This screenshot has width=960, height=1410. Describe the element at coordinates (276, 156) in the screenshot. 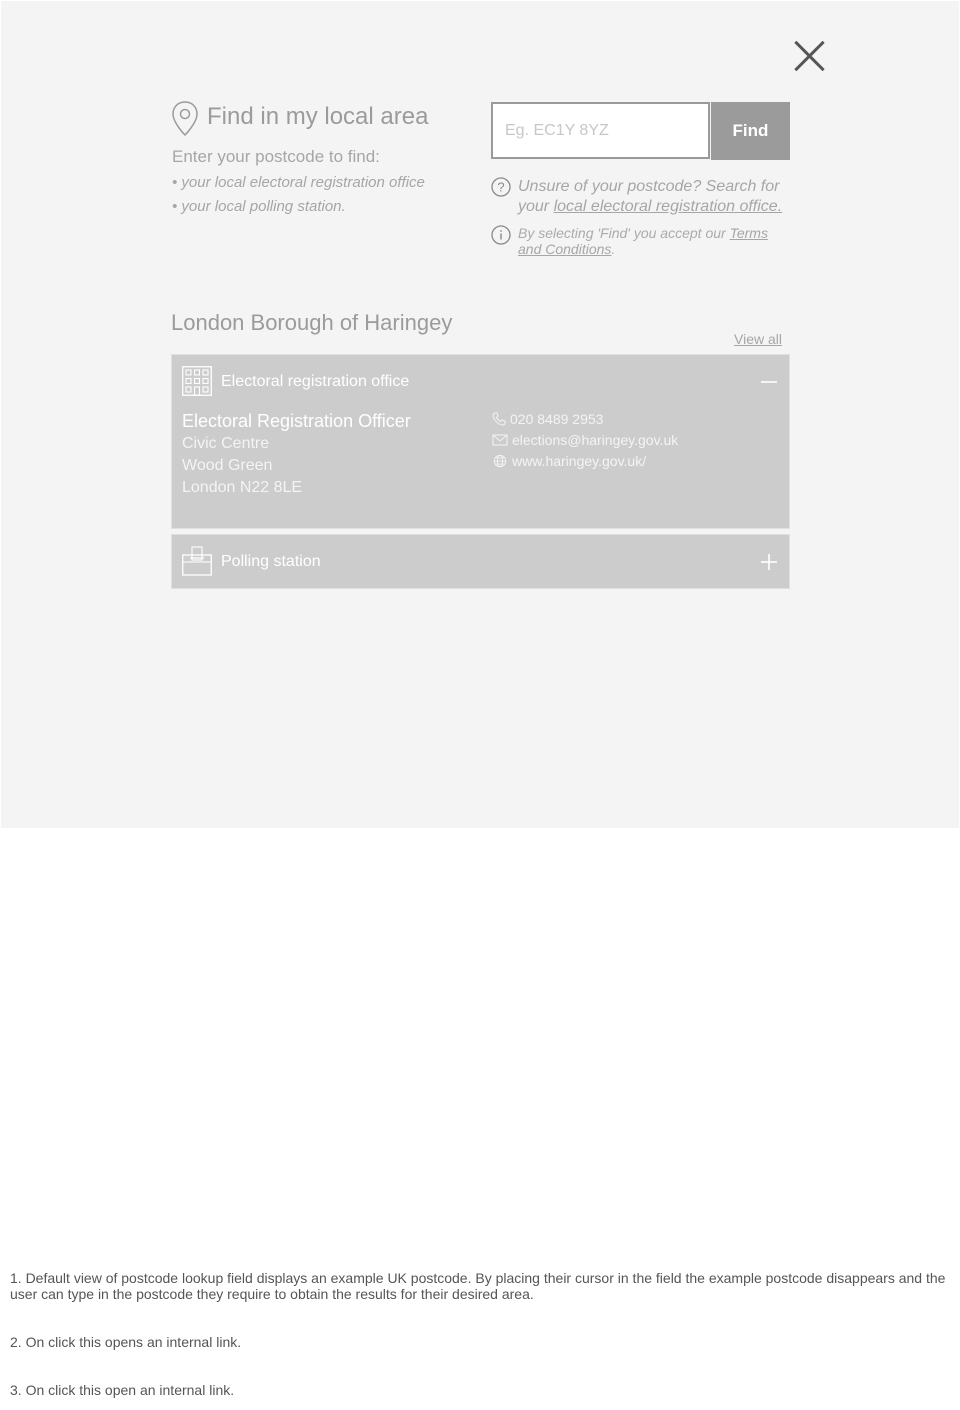

I see `intro-text: Enter your postcode to find:` at that location.